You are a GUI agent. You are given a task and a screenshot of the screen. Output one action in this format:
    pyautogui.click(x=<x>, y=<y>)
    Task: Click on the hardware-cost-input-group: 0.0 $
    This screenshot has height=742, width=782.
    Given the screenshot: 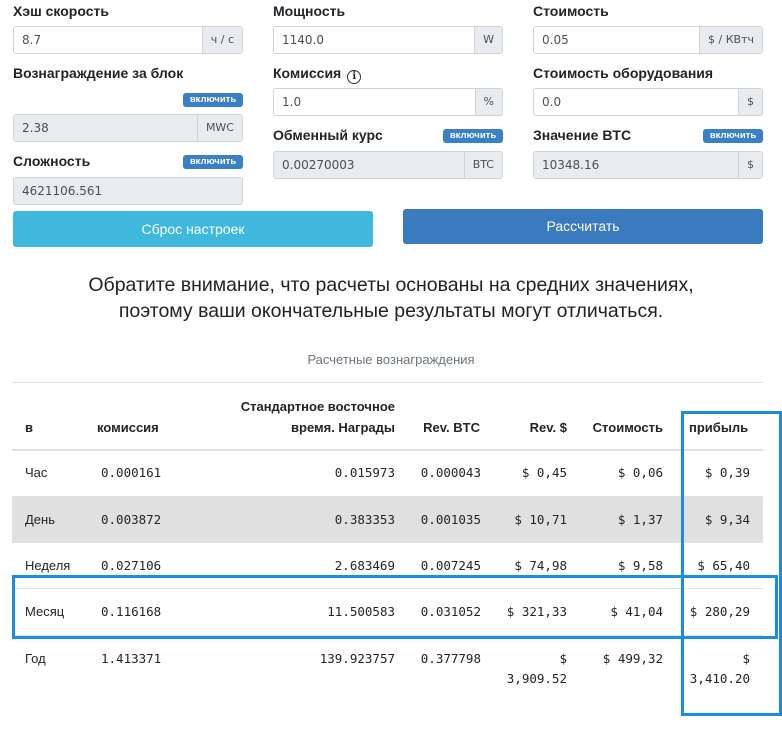 What is the action you would take?
    pyautogui.click(x=648, y=102)
    